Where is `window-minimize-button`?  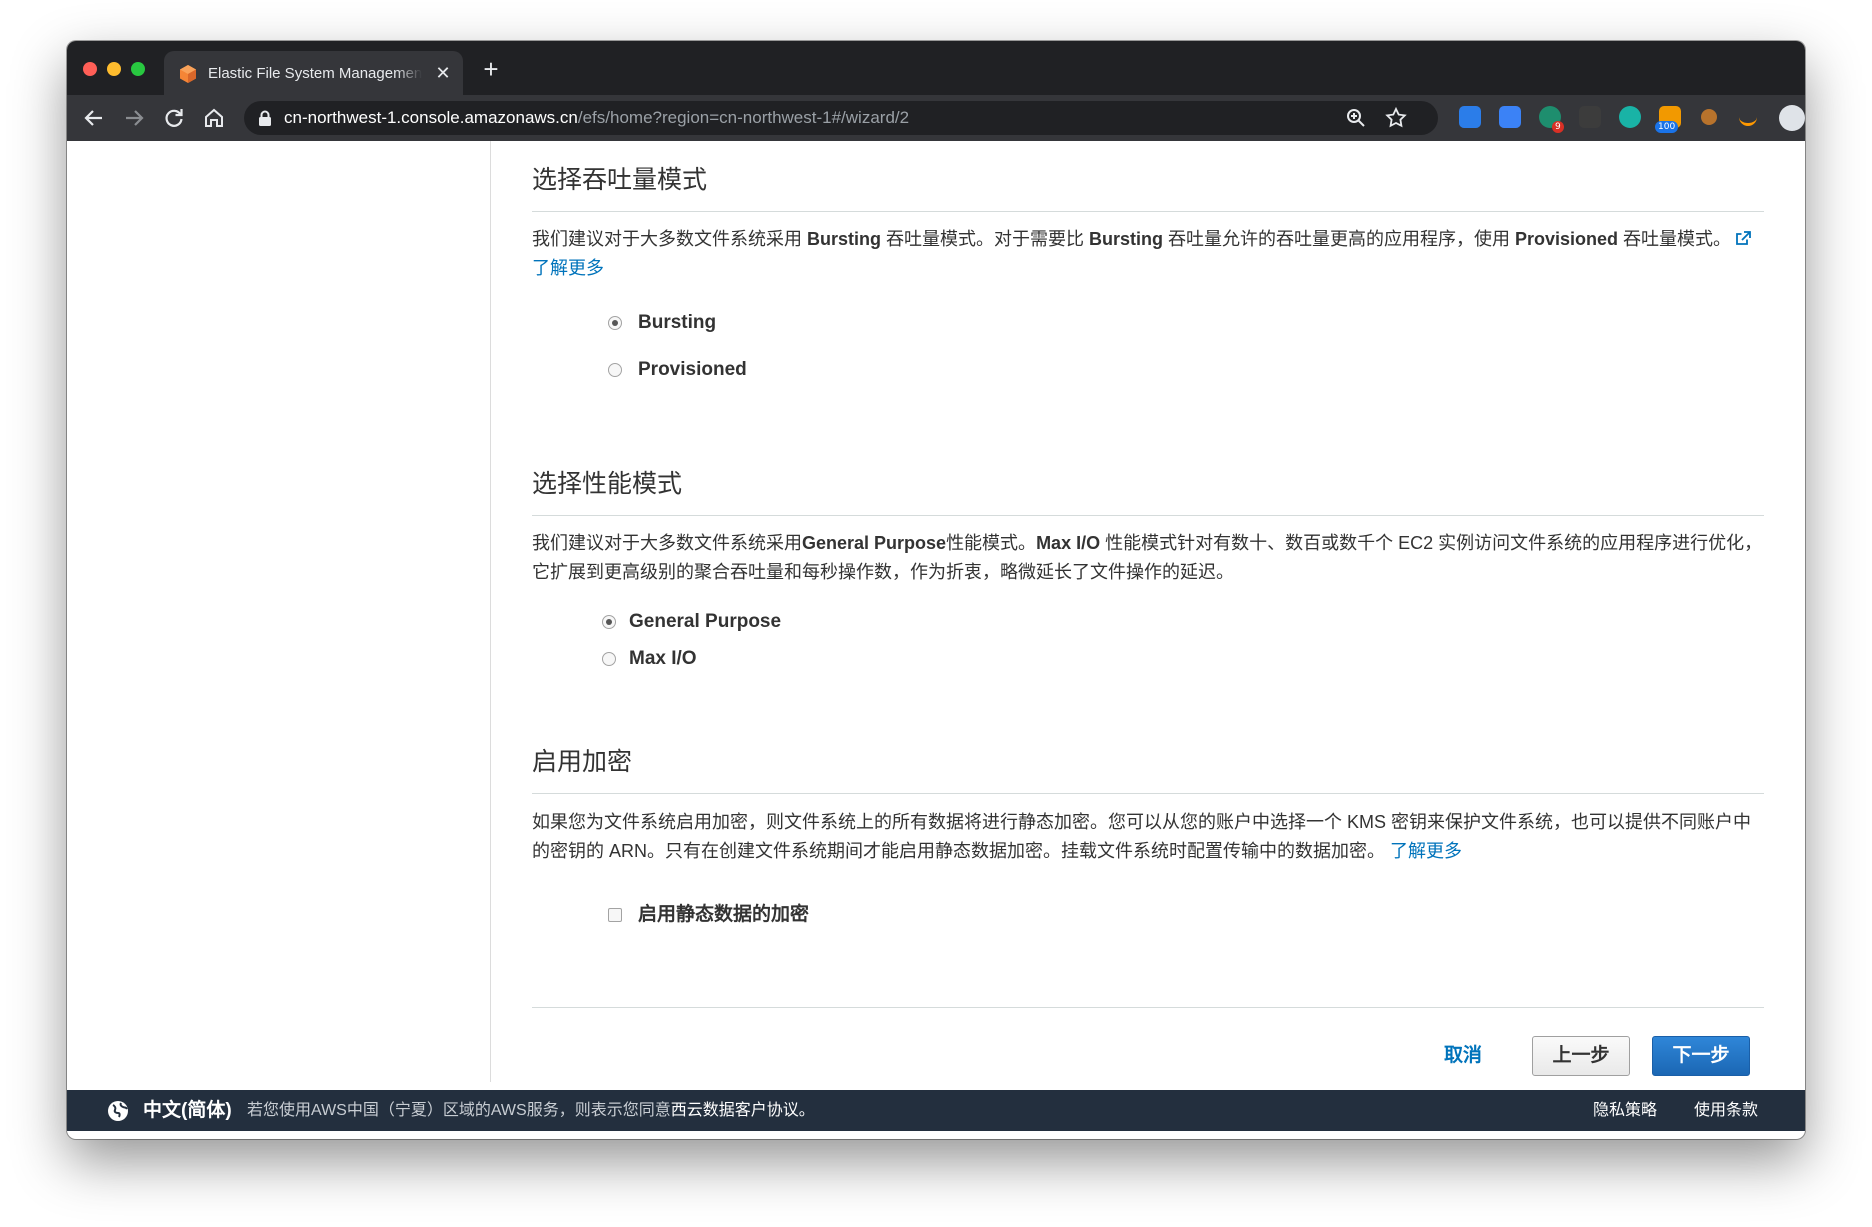
window-minimize-button is located at coordinates (114, 69).